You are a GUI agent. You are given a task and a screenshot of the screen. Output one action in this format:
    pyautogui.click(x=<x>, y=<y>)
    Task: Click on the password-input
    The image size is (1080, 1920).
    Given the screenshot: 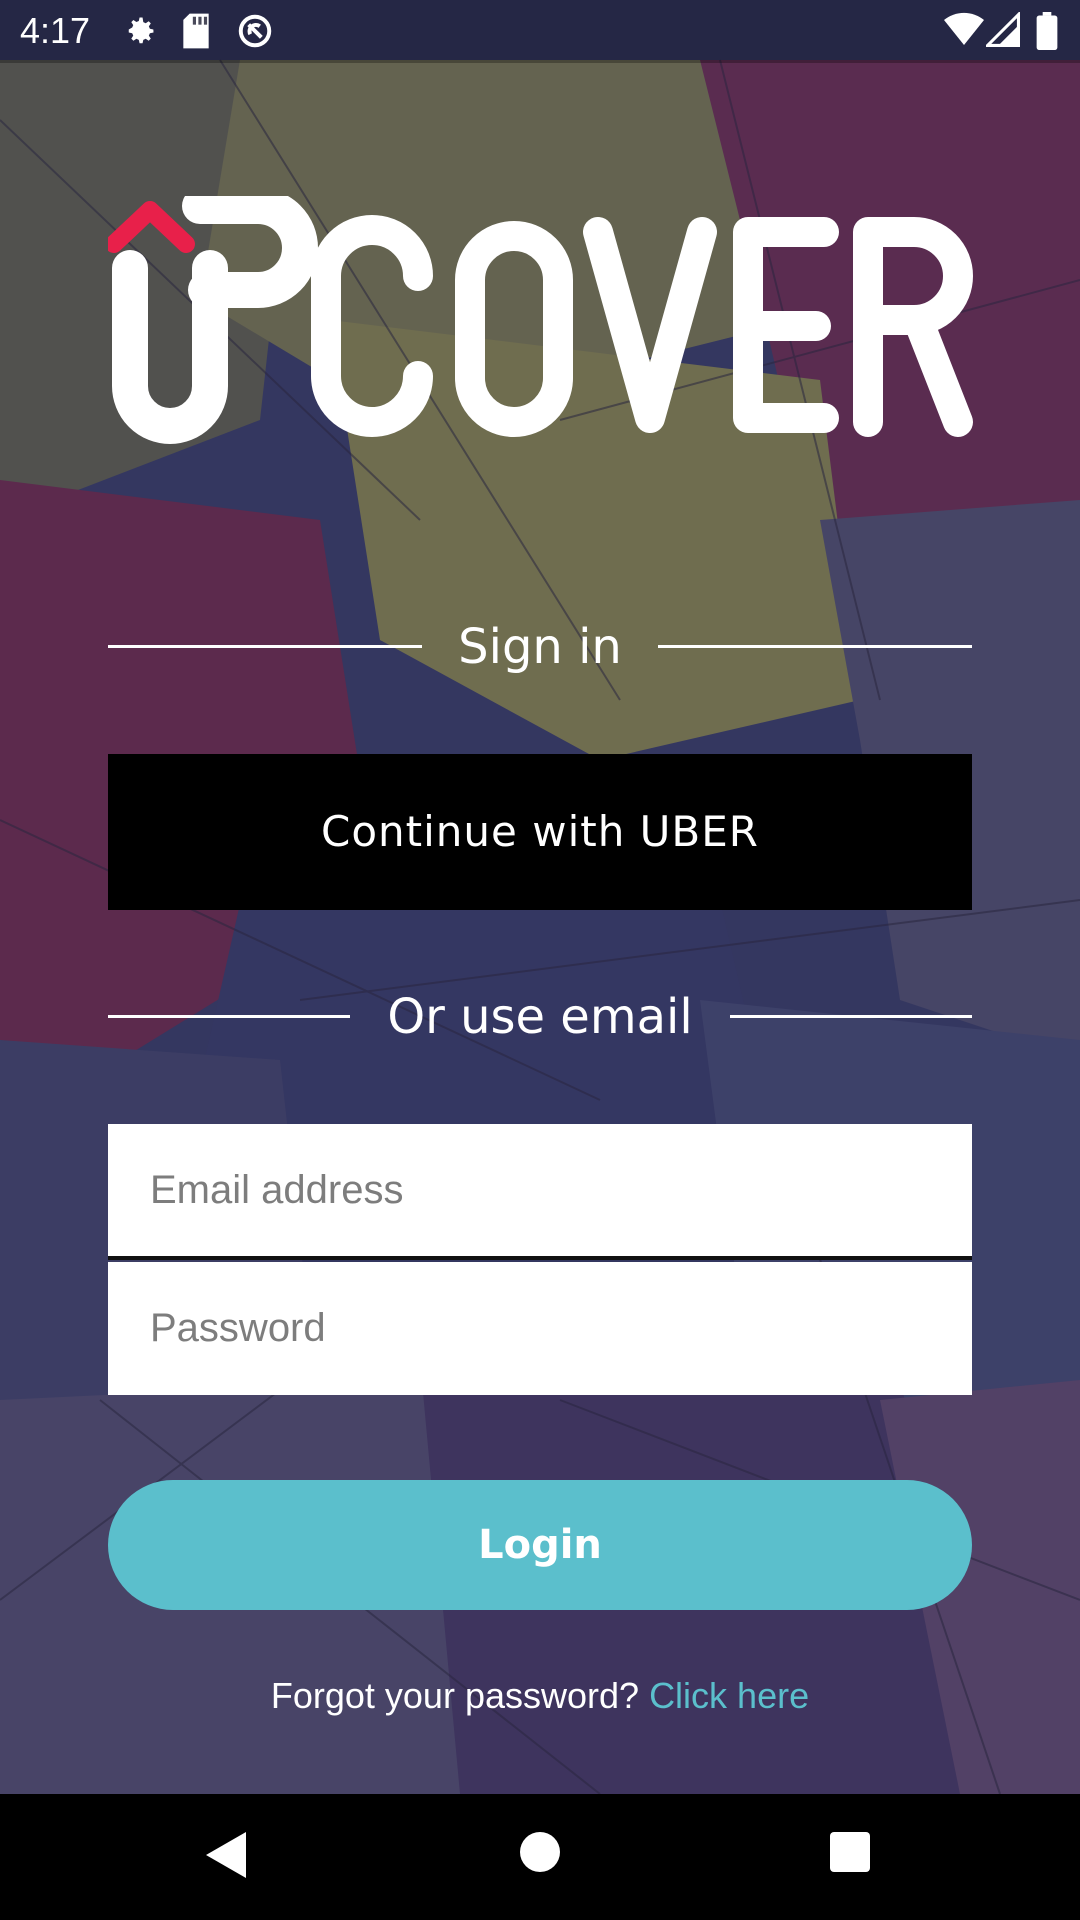 What is the action you would take?
    pyautogui.click(x=540, y=1328)
    